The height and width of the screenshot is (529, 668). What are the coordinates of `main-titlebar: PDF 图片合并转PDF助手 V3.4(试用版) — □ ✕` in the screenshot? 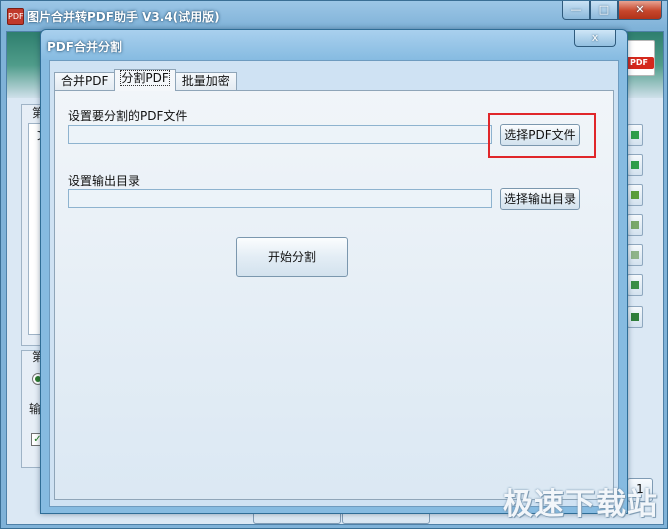 It's located at (334, 16).